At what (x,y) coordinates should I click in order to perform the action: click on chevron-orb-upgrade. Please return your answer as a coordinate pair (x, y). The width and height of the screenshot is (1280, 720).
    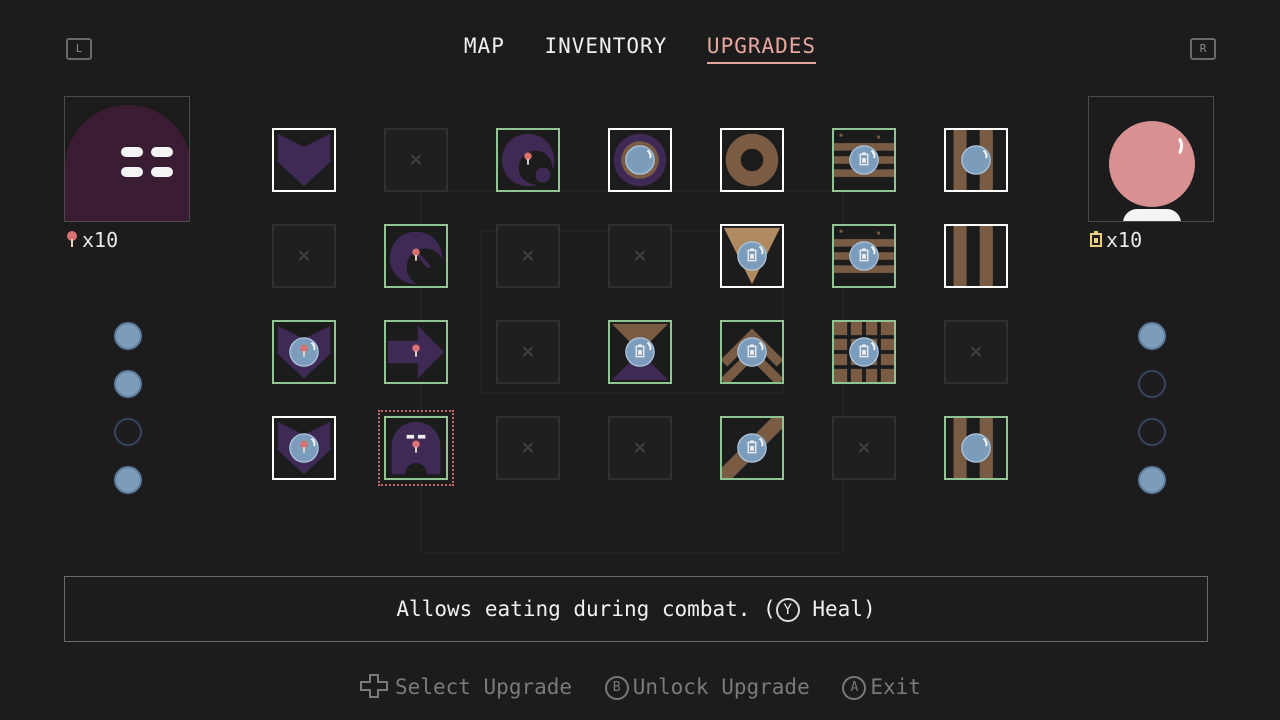
    Looking at the image, I should click on (752, 352).